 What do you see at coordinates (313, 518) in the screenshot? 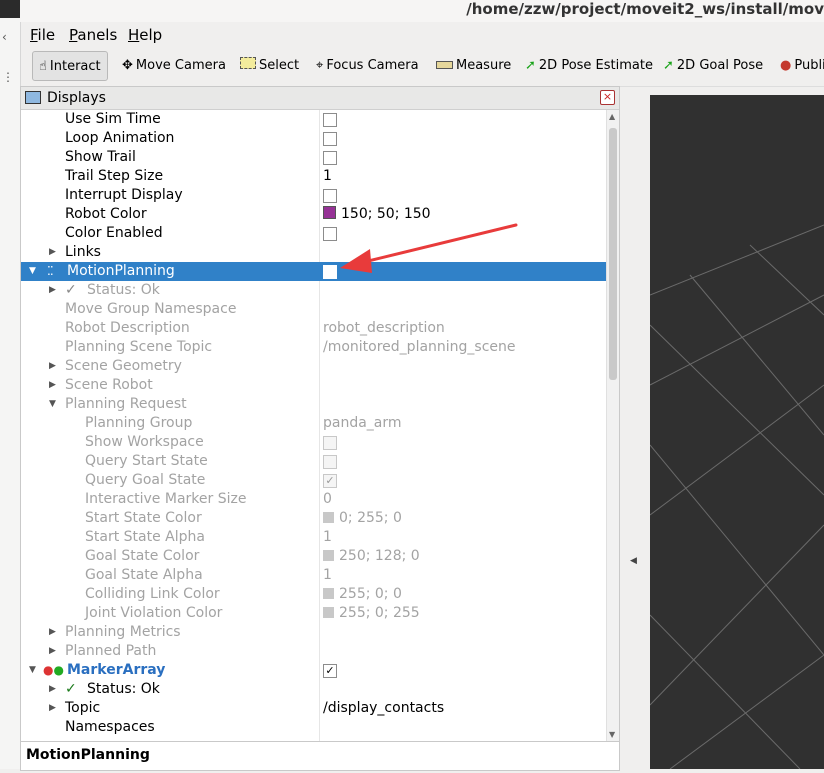
I see `tree-row-start-state-color: Start State Color 0; 255; 0` at bounding box center [313, 518].